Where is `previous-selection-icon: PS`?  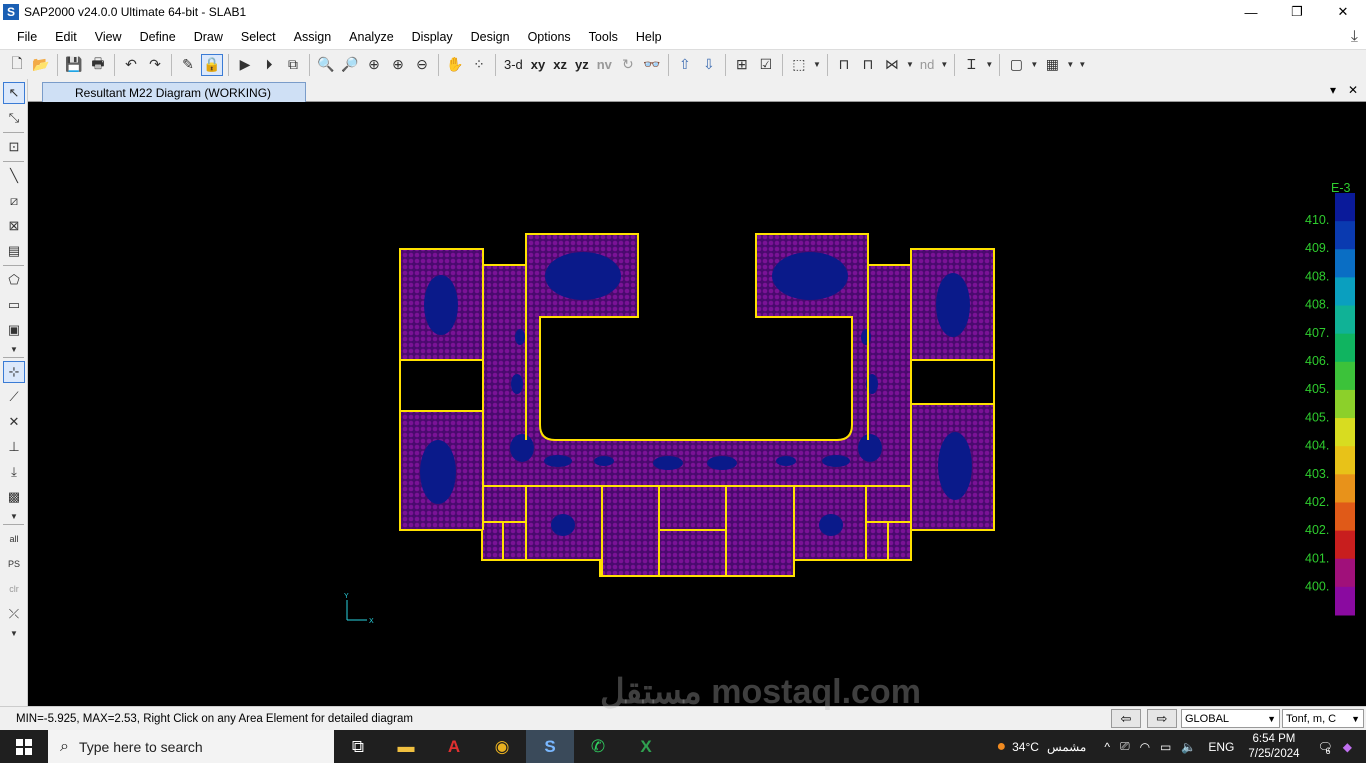
previous-selection-icon: PS is located at coordinates (14, 564).